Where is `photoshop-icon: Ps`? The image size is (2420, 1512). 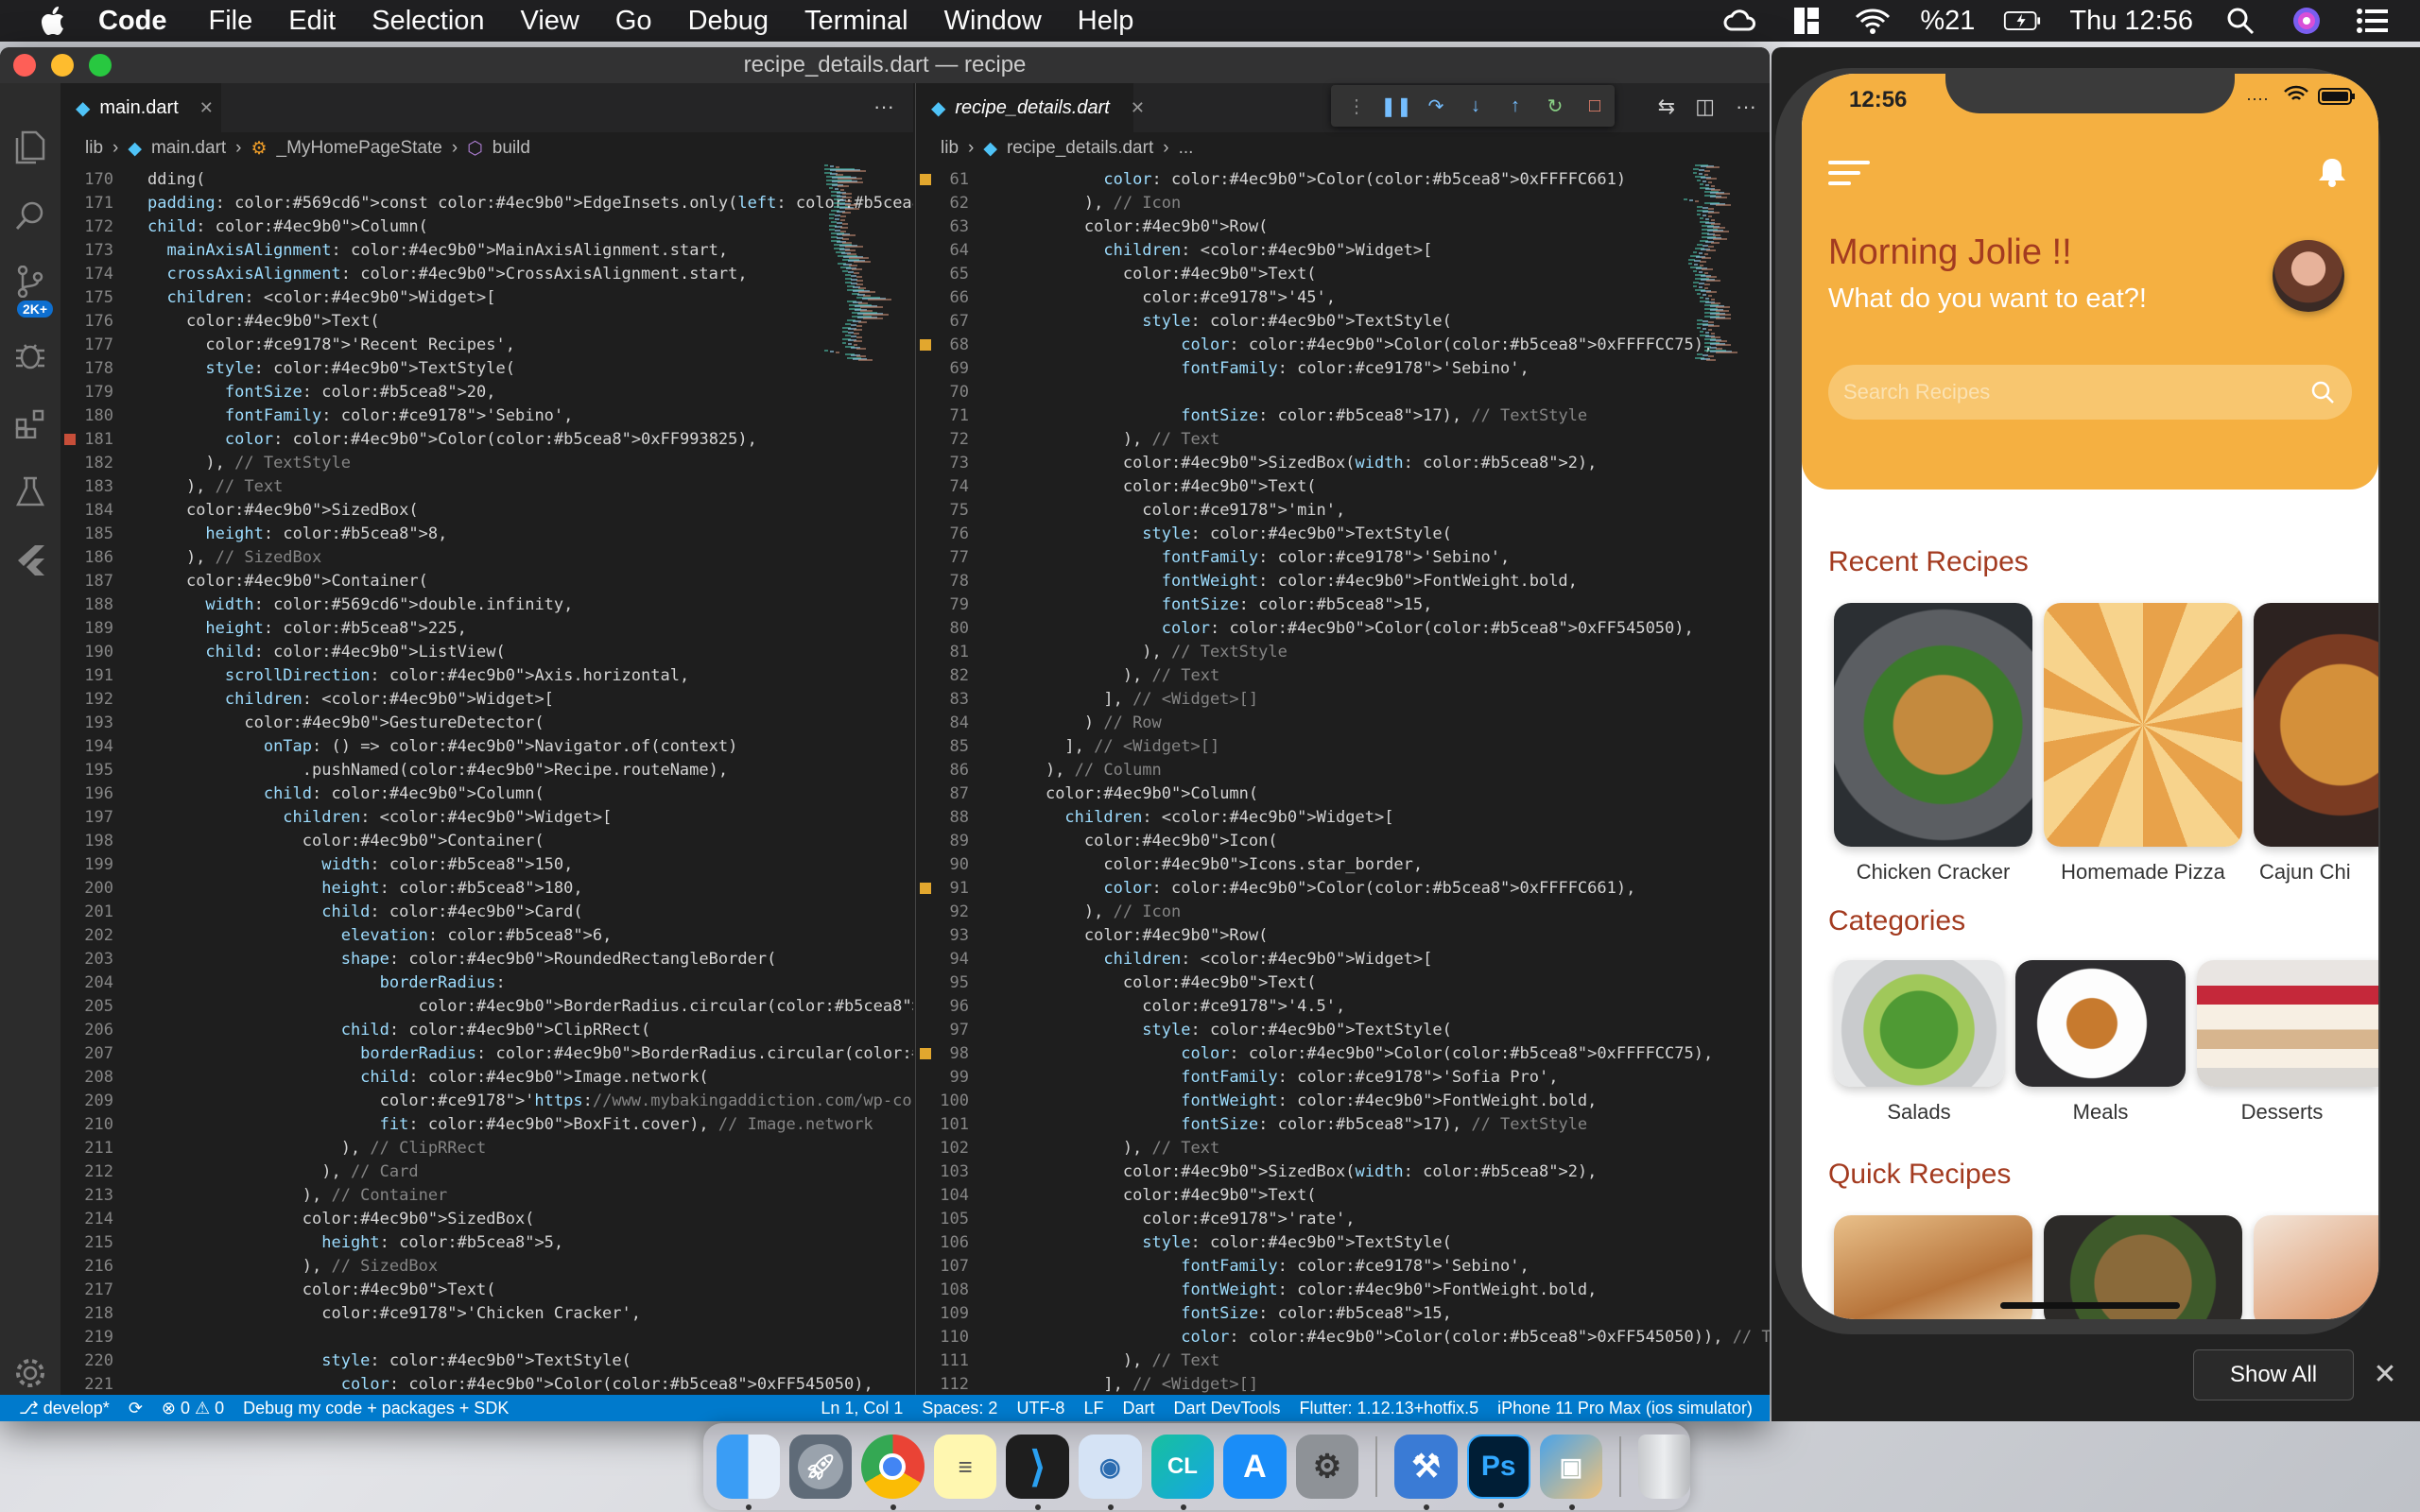 photoshop-icon: Ps is located at coordinates (1498, 1471).